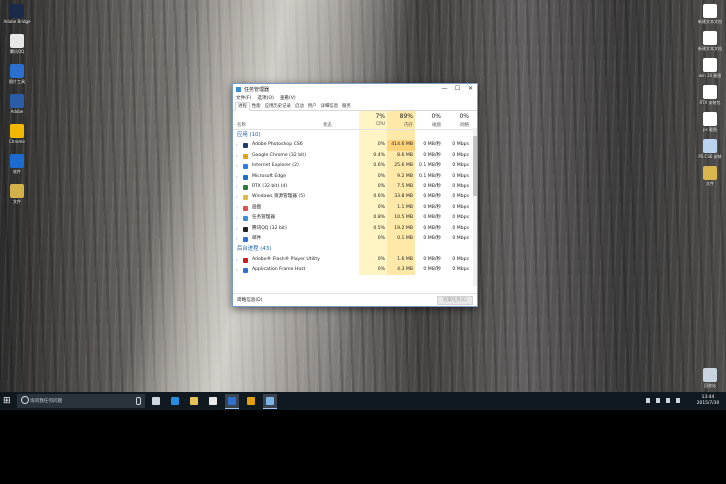 This screenshot has width=726, height=484. Describe the element at coordinates (238, 89) in the screenshot. I see `task-manager-icon` at that location.